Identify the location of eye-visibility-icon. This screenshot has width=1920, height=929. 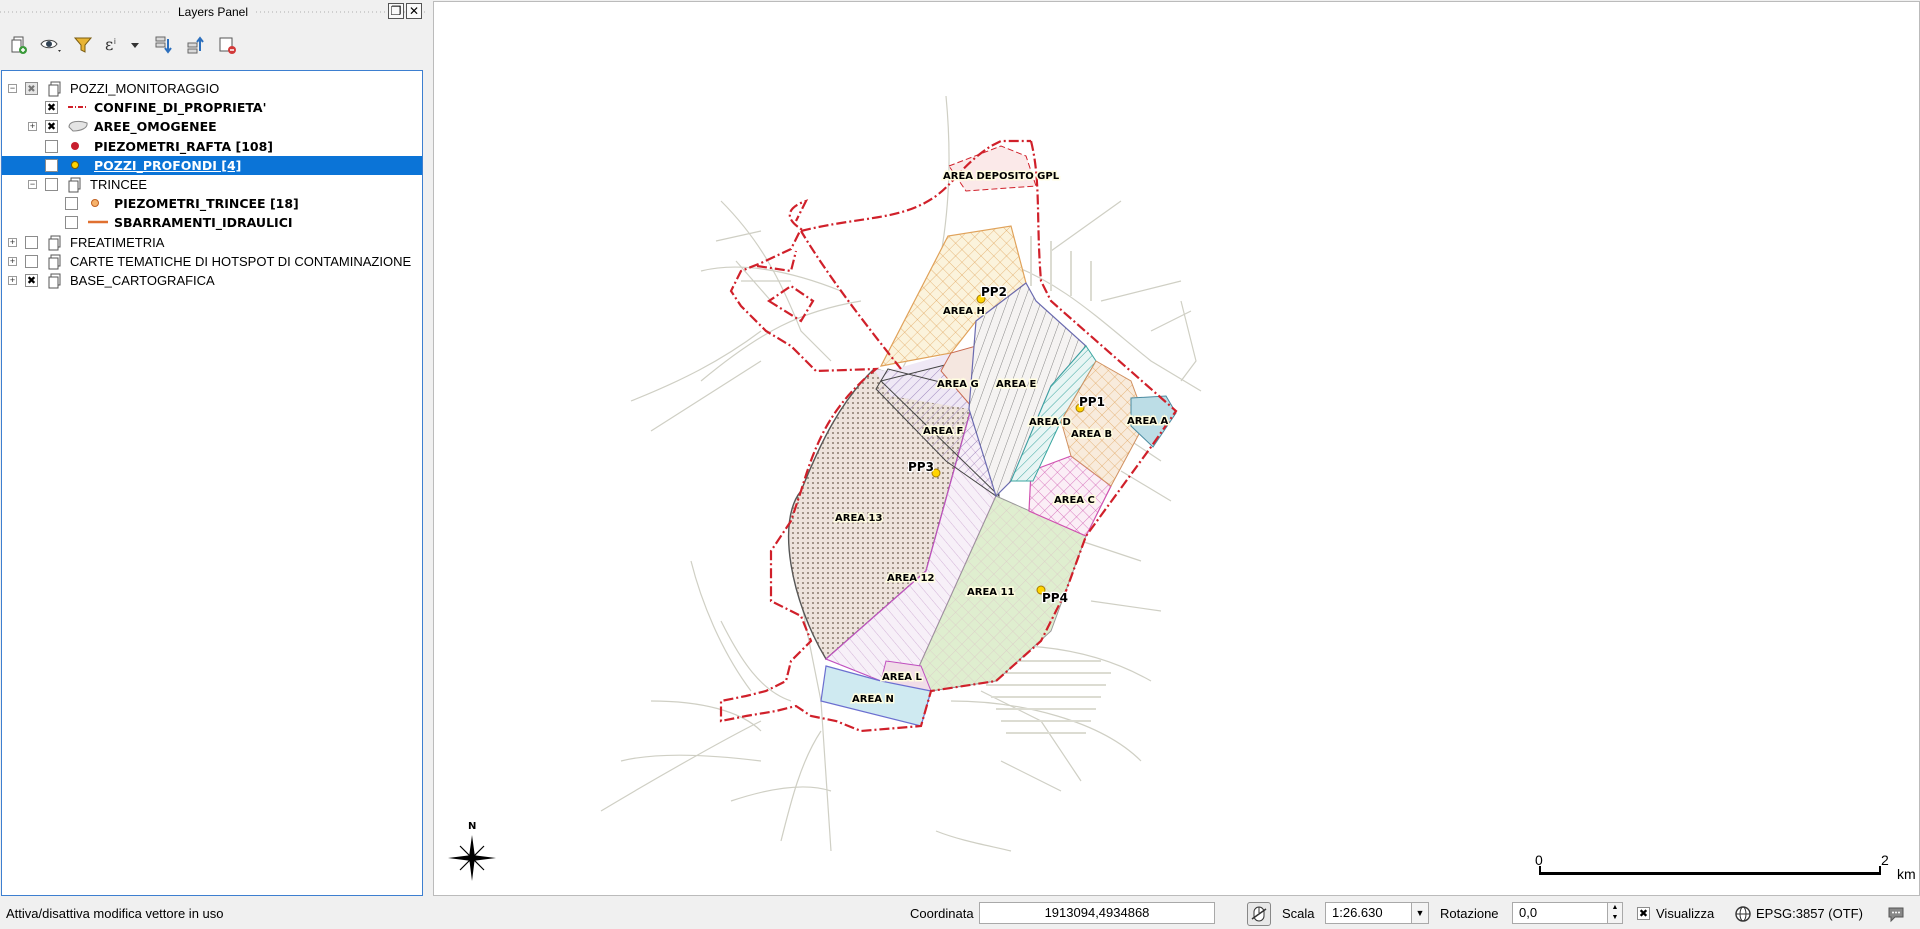
(50, 45).